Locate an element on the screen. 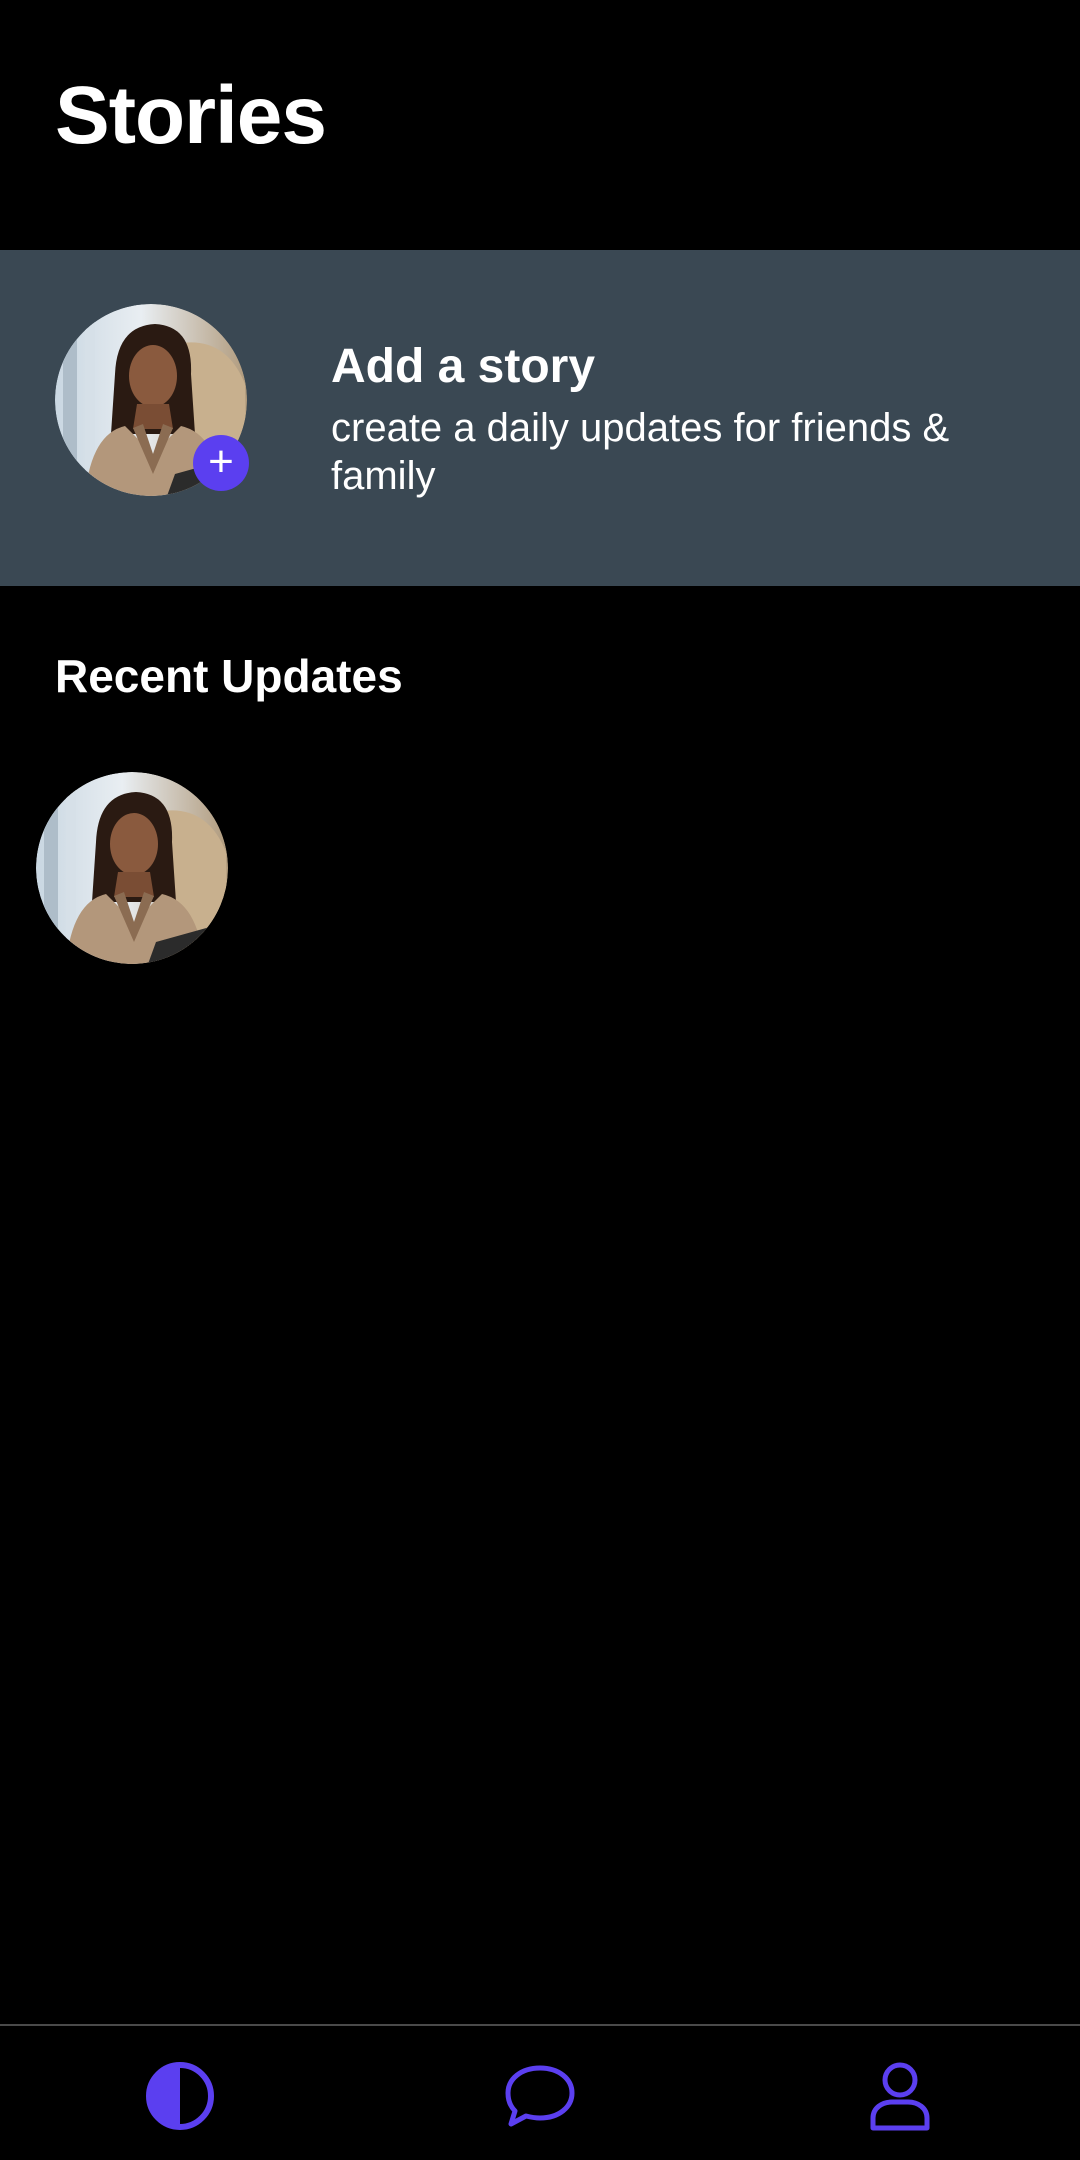 Image resolution: width=1080 pixels, height=2160 pixels. chat-bubble-icon is located at coordinates (540, 2096).